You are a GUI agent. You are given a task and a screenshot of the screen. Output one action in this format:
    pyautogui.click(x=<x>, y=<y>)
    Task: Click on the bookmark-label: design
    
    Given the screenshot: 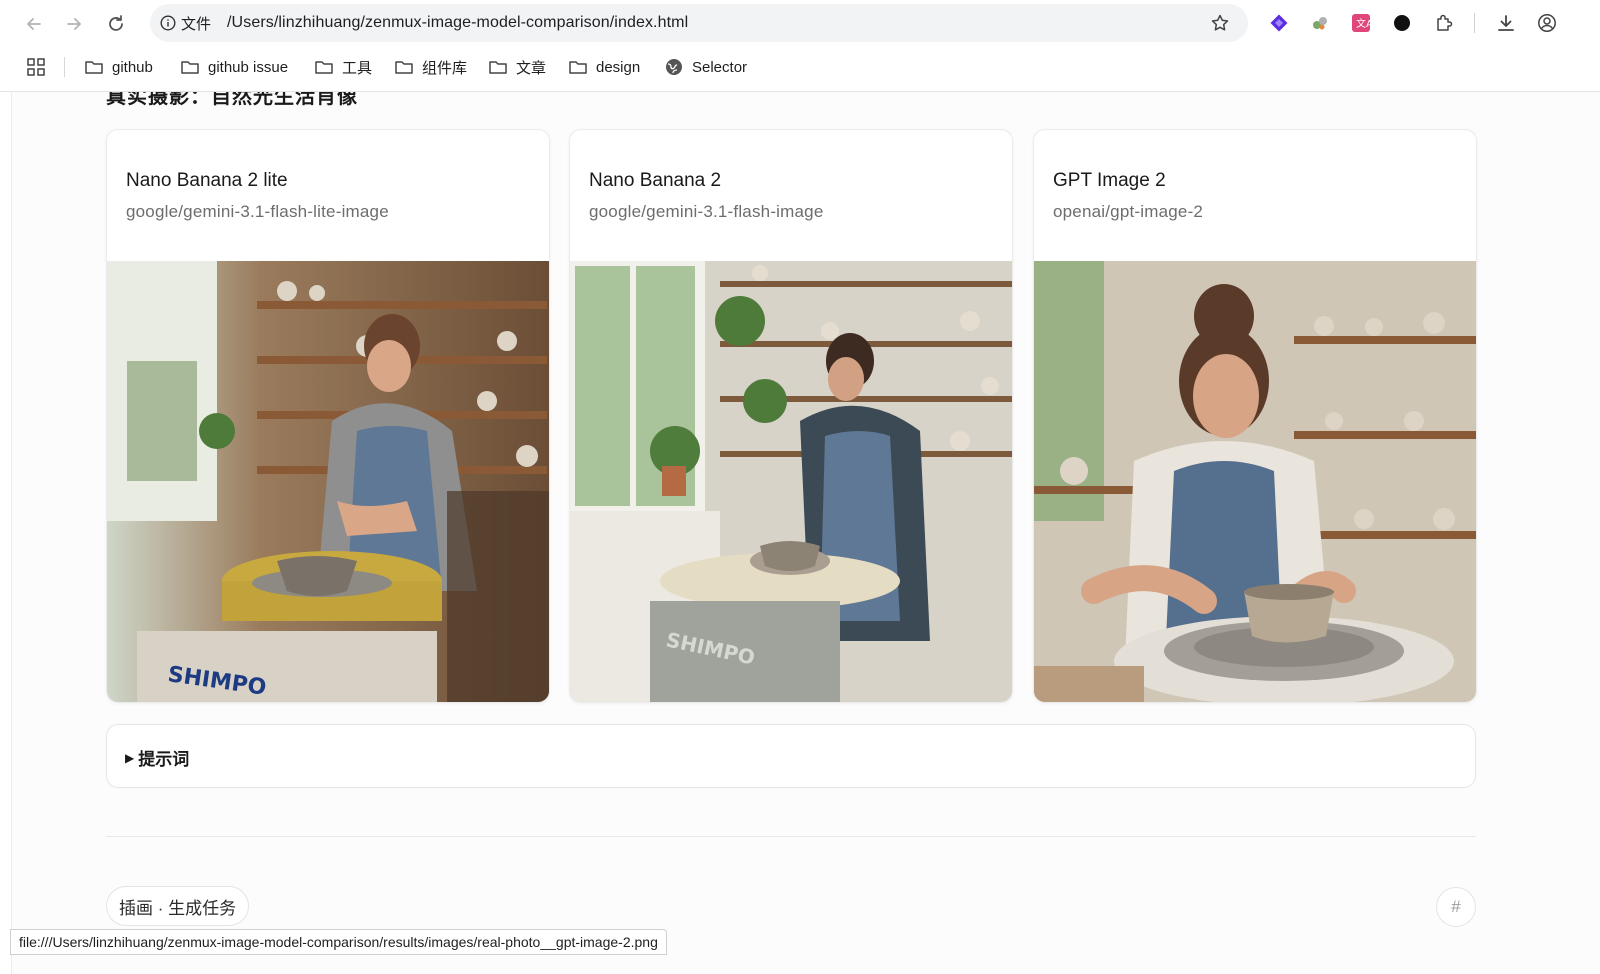 What is the action you would take?
    pyautogui.click(x=618, y=67)
    